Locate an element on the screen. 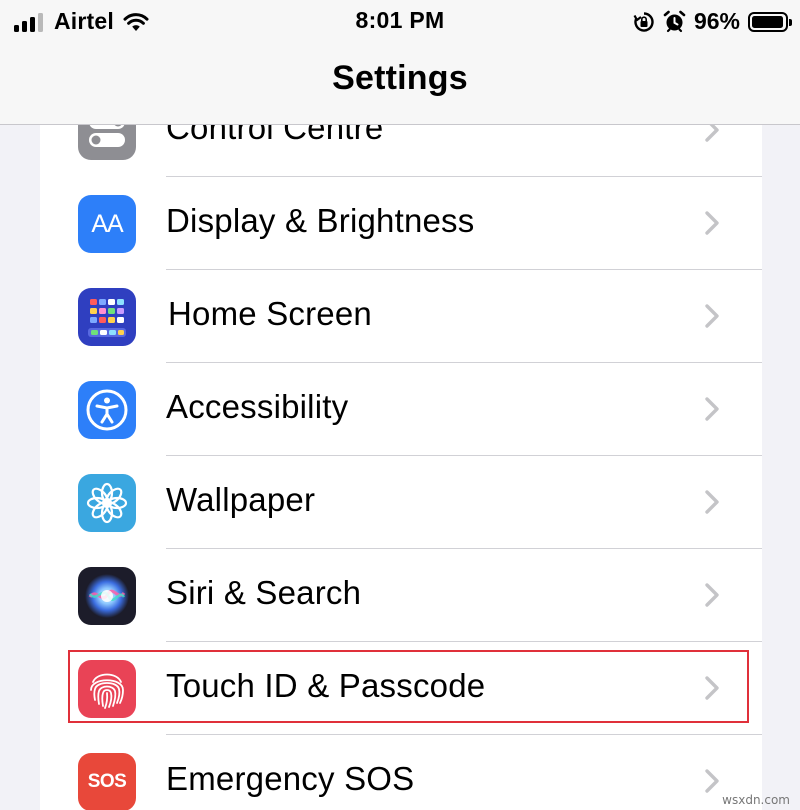  alarm-icon is located at coordinates (674, 21).